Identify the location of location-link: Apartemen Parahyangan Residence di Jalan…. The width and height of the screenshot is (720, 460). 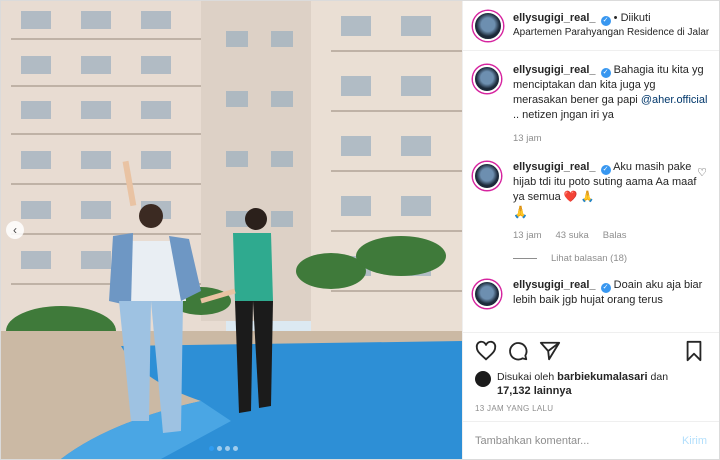
(611, 33).